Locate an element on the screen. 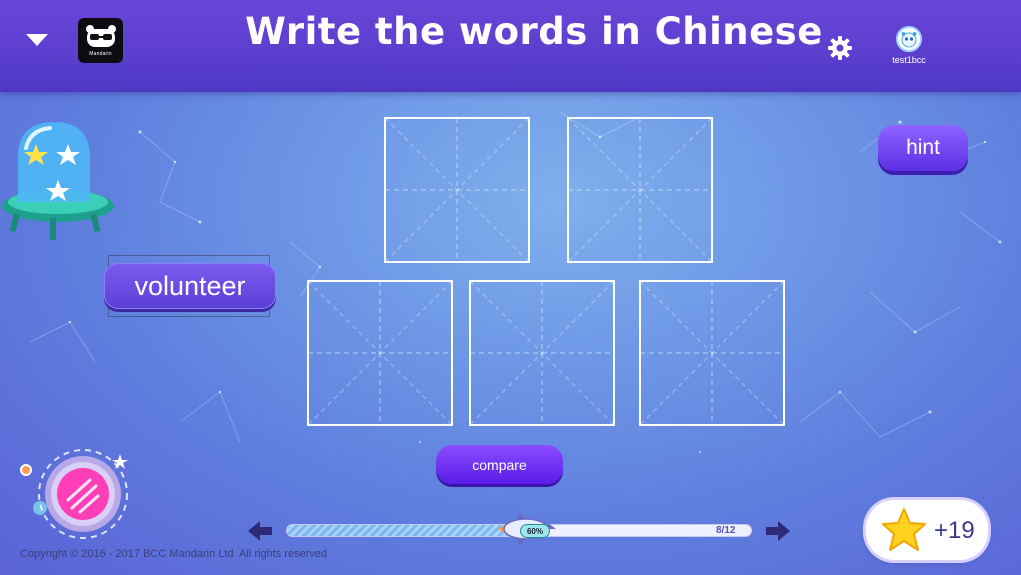 The height and width of the screenshot is (575, 1021). compare-button: compare is located at coordinates (499, 464).